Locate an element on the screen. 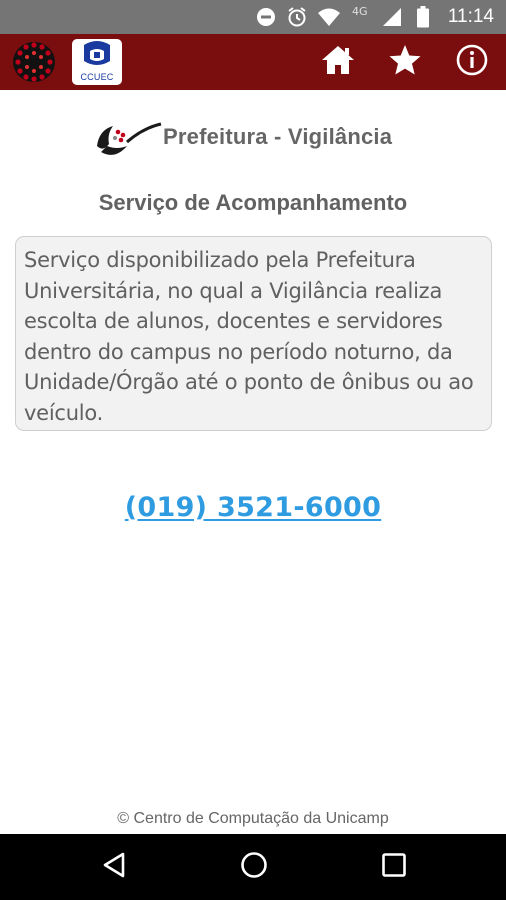 The image size is (506, 900). info-button is located at coordinates (472, 62).